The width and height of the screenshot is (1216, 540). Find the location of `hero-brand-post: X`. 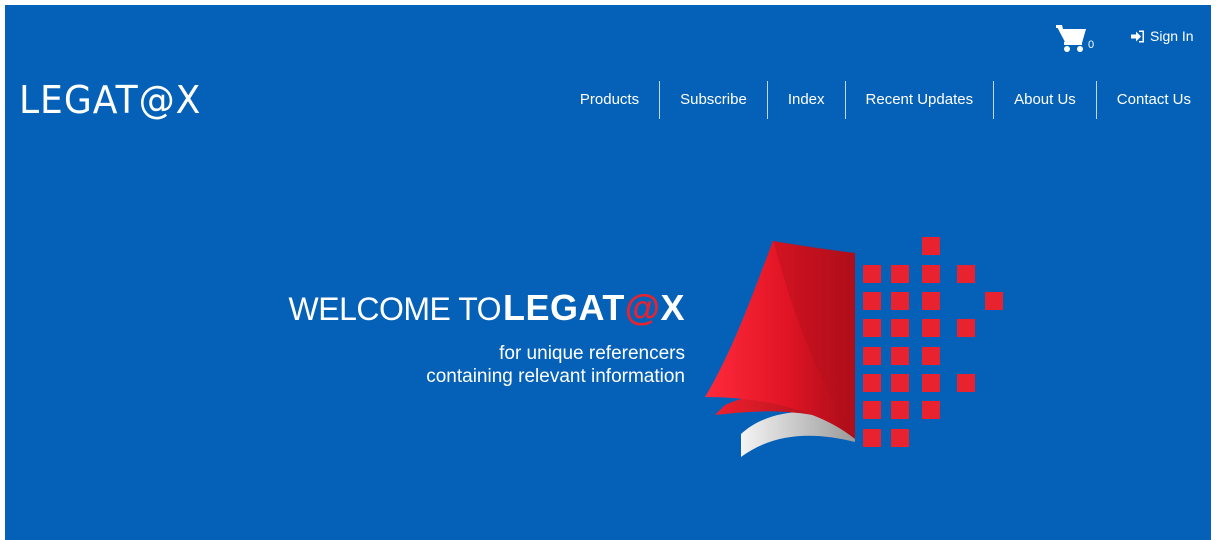

hero-brand-post: X is located at coordinates (672, 307).